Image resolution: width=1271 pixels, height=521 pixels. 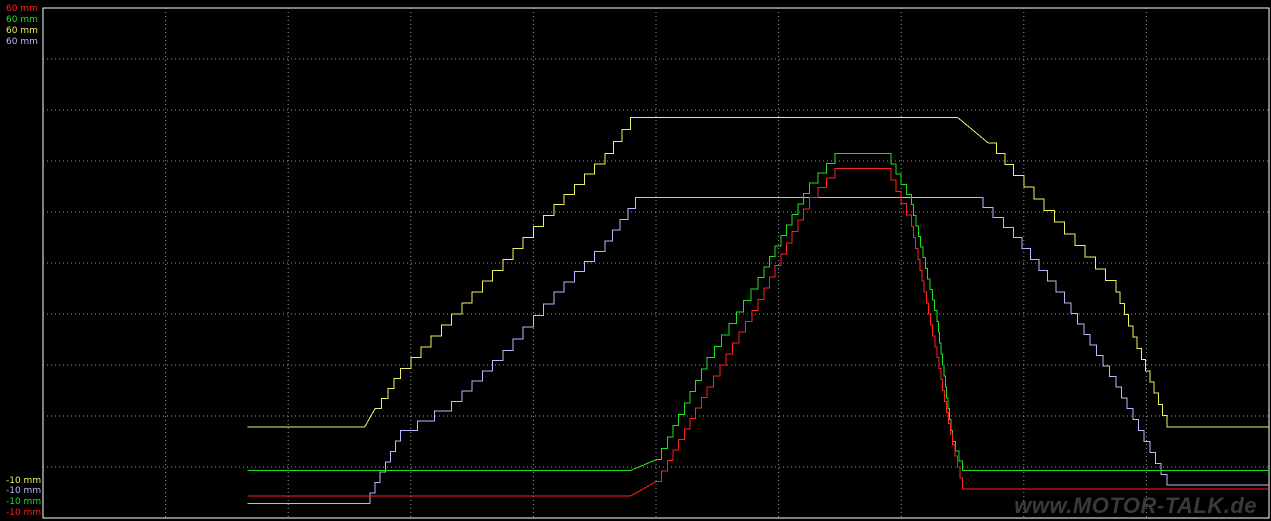 I want to click on watermark: www.MOTOR-TALK.de, so click(x=1135, y=505).